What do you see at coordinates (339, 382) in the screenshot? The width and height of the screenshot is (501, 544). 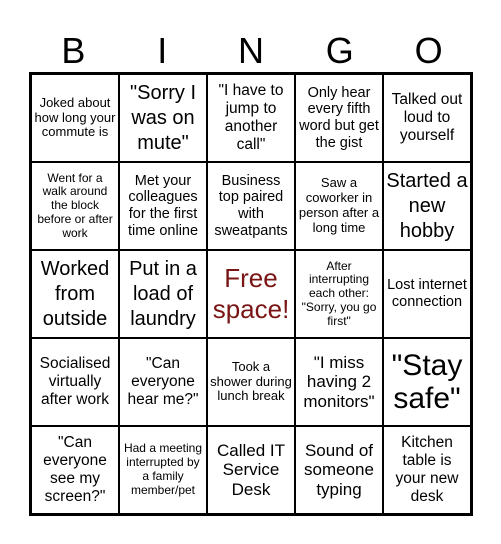 I see `bingo-cell: "I miss having 2 monitors"` at bounding box center [339, 382].